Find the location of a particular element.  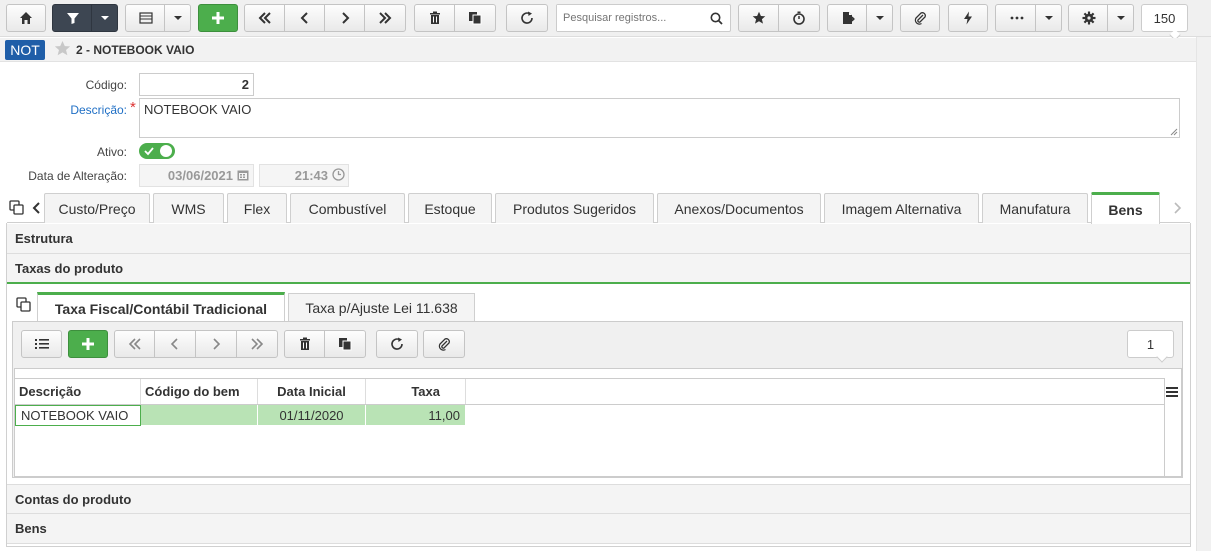

subtab-taxa-fiscal: Taxa Fiscal/Contábil Tradicional is located at coordinates (161, 307).